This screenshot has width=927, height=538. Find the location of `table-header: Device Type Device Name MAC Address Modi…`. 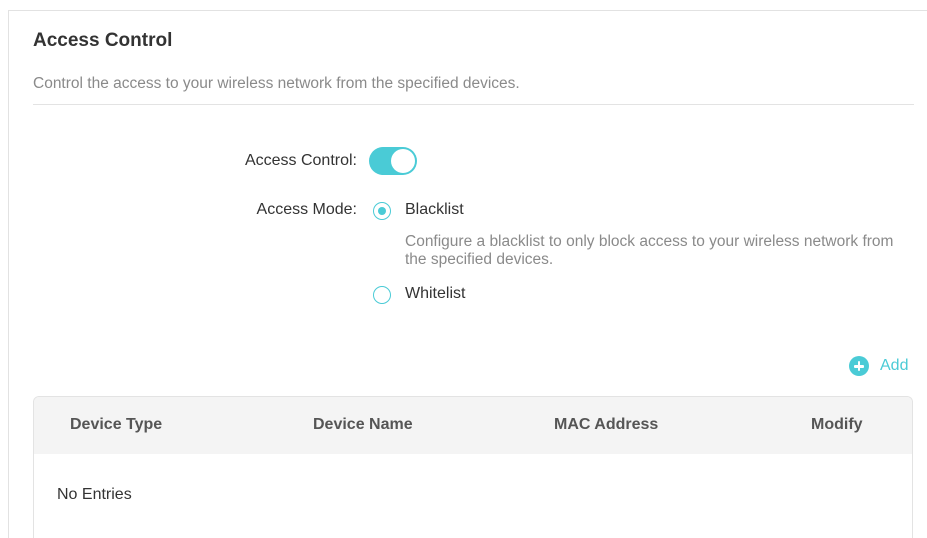

table-header: Device Type Device Name MAC Address Modi… is located at coordinates (473, 425).